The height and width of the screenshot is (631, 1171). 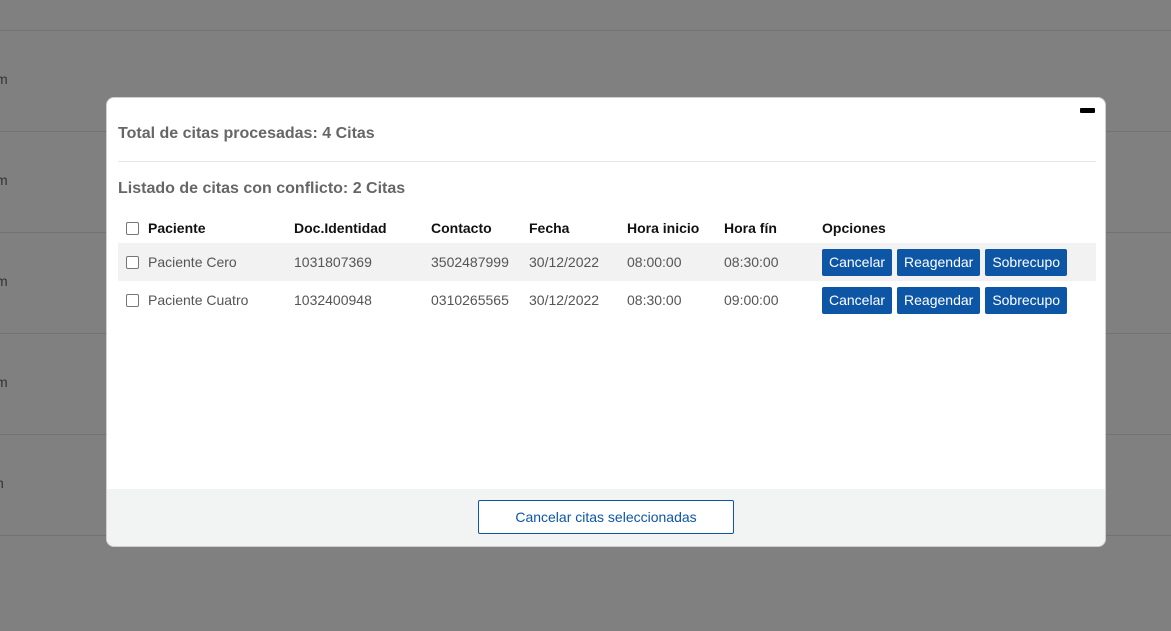 I want to click on divider, so click(x=607, y=161).